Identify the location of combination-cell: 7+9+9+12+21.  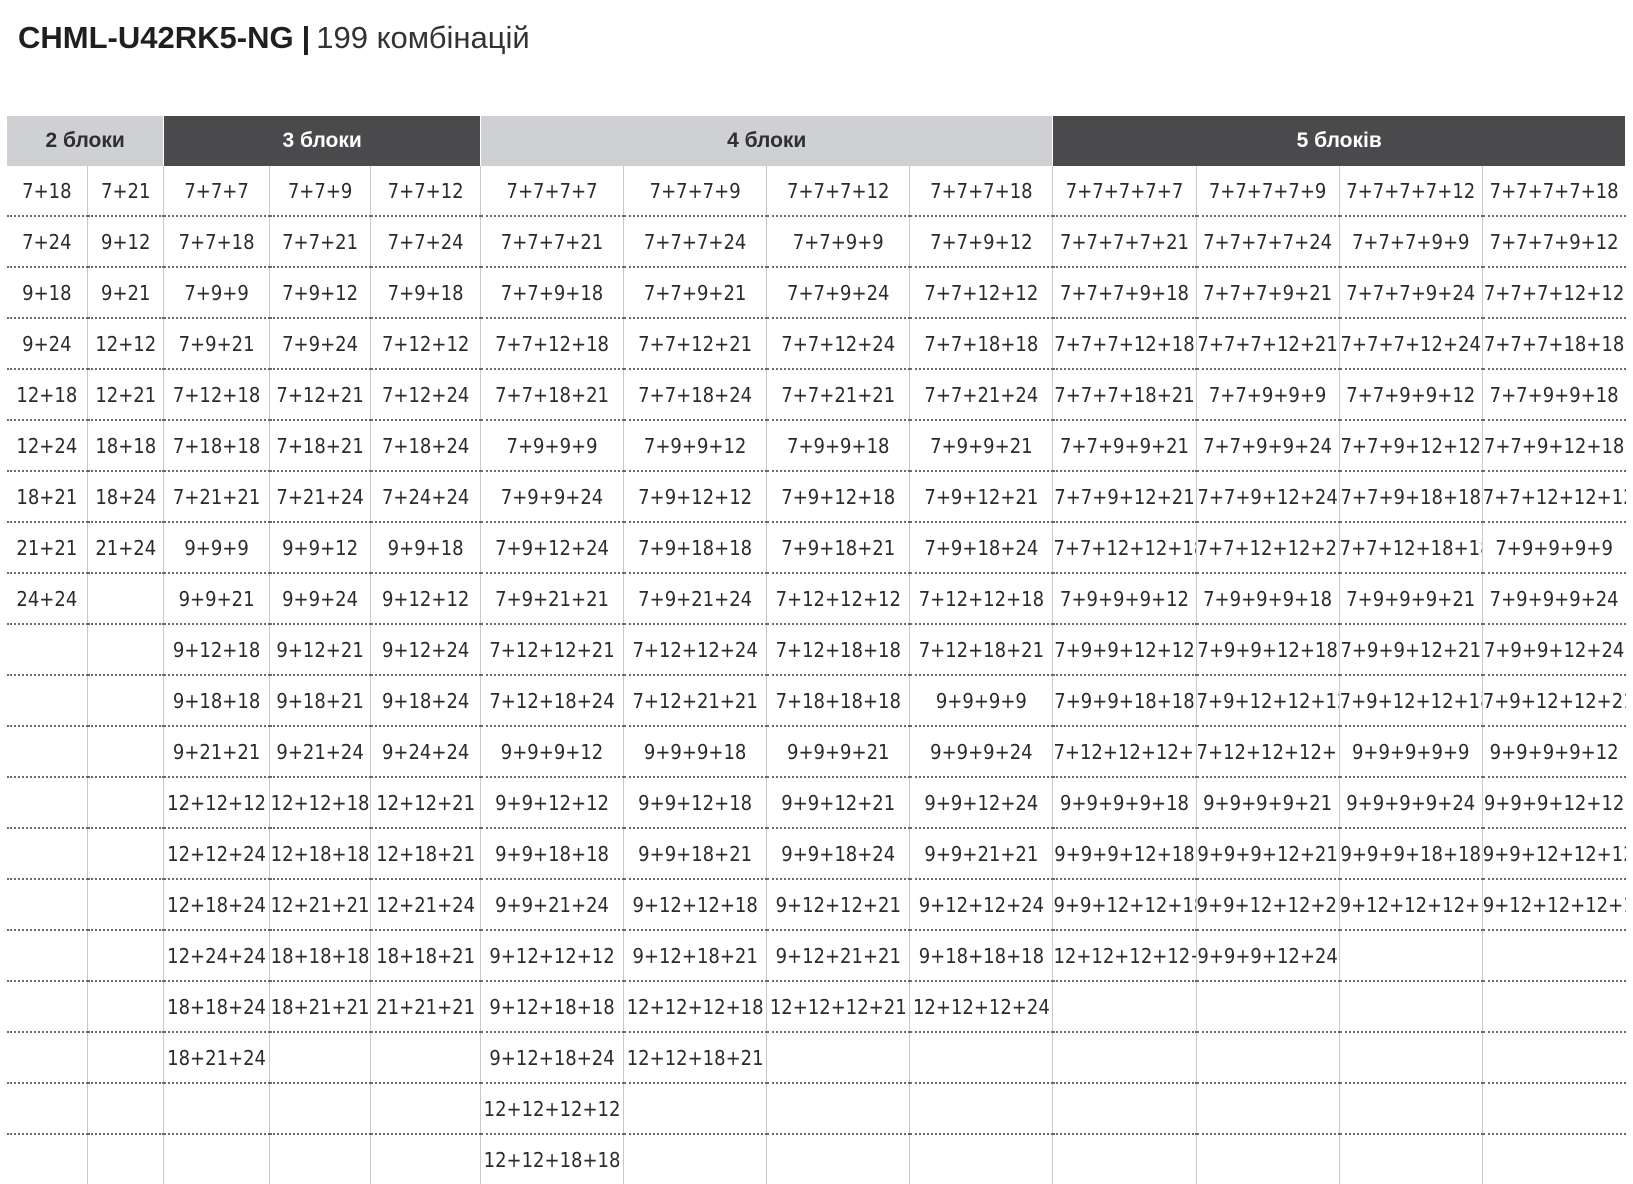
(1411, 650).